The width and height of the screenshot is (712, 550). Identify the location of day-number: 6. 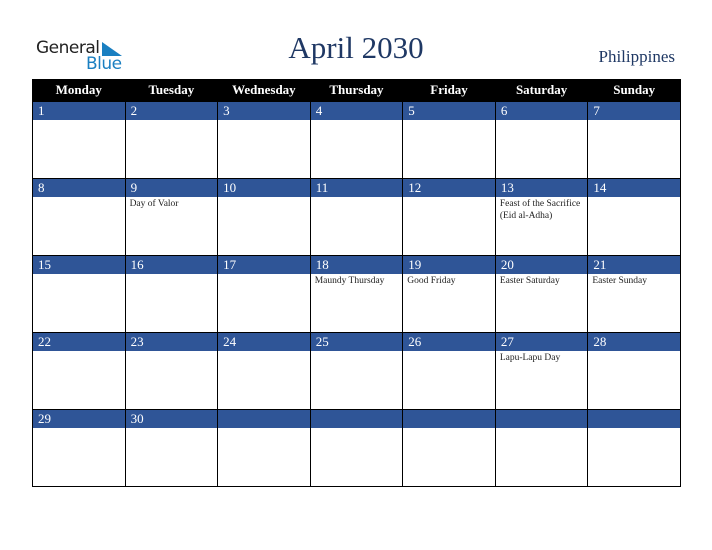
(541, 111).